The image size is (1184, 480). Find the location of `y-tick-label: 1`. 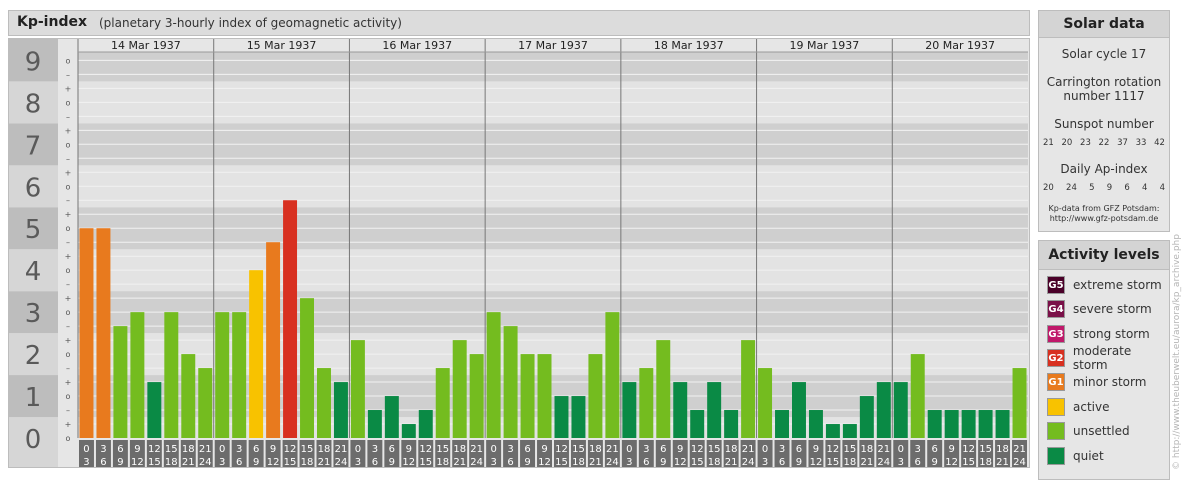

y-tick-label: 1 is located at coordinates (33, 398).